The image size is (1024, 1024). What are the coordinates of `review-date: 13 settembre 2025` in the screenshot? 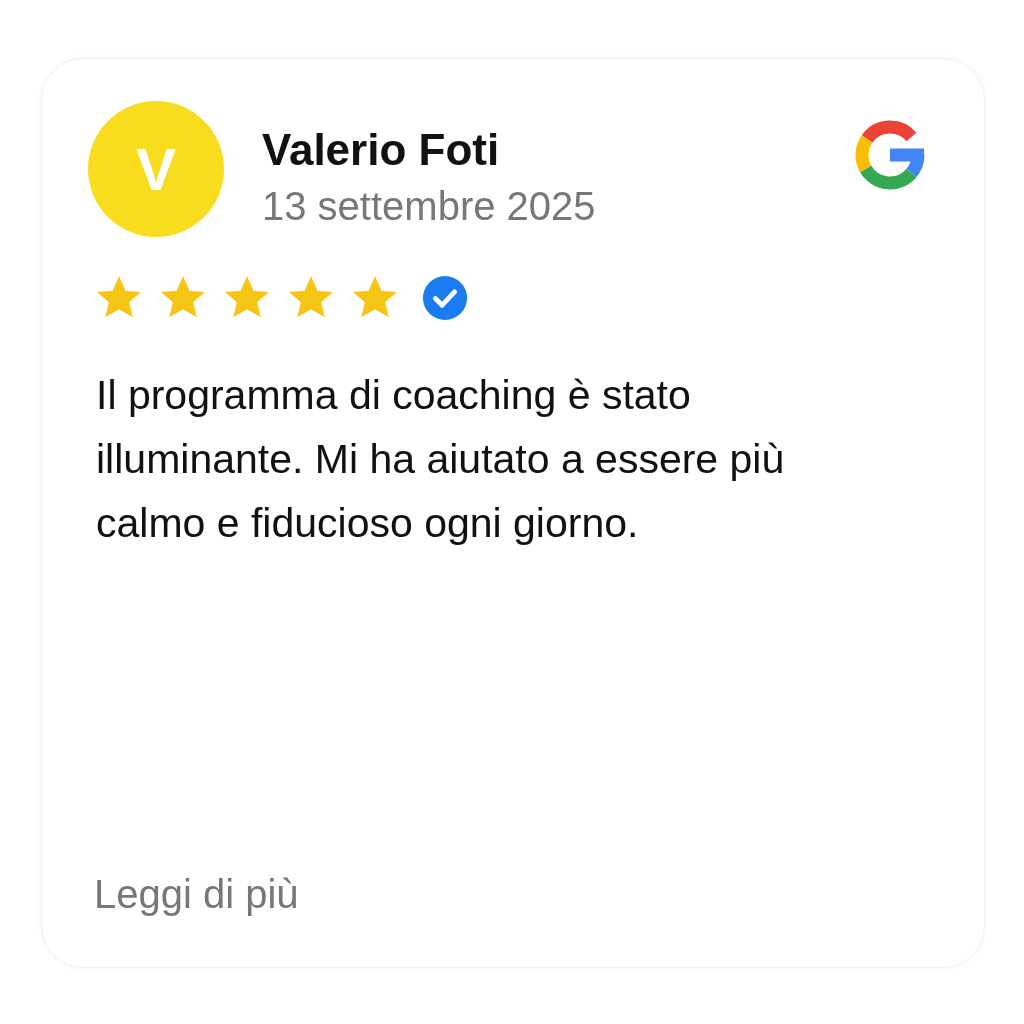 It's located at (429, 206).